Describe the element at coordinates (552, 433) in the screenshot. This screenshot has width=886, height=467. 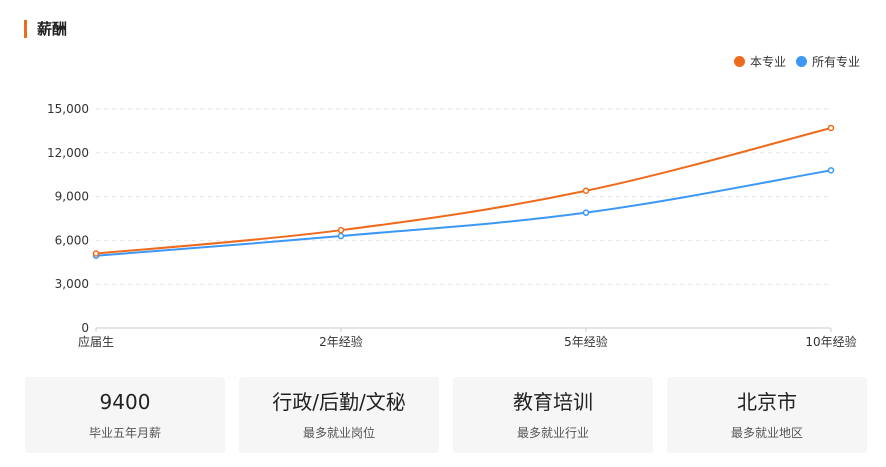
I see `card-label-industry: 最多就业行业` at that location.